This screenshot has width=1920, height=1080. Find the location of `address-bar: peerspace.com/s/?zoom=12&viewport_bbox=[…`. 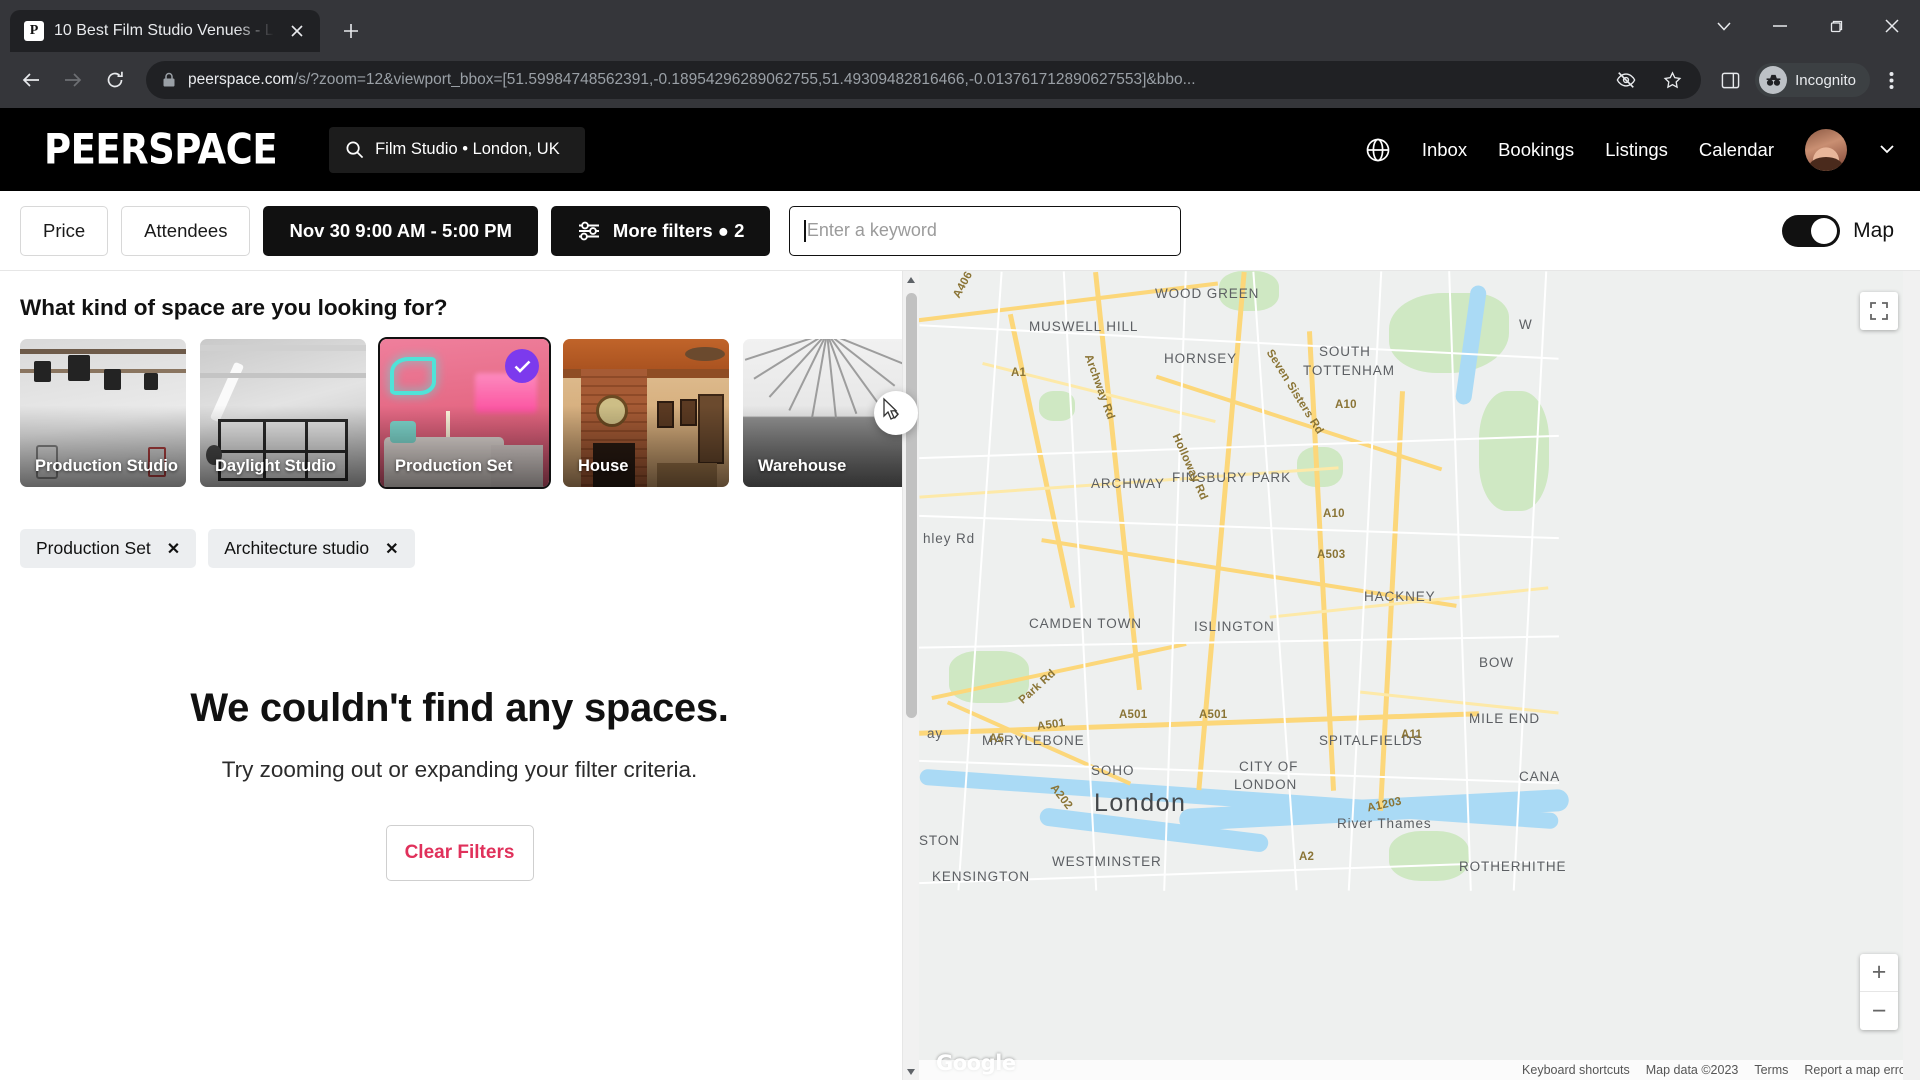

address-bar: peerspace.com/s/?zoom=12&viewport_bbox=[… is located at coordinates (924, 80).